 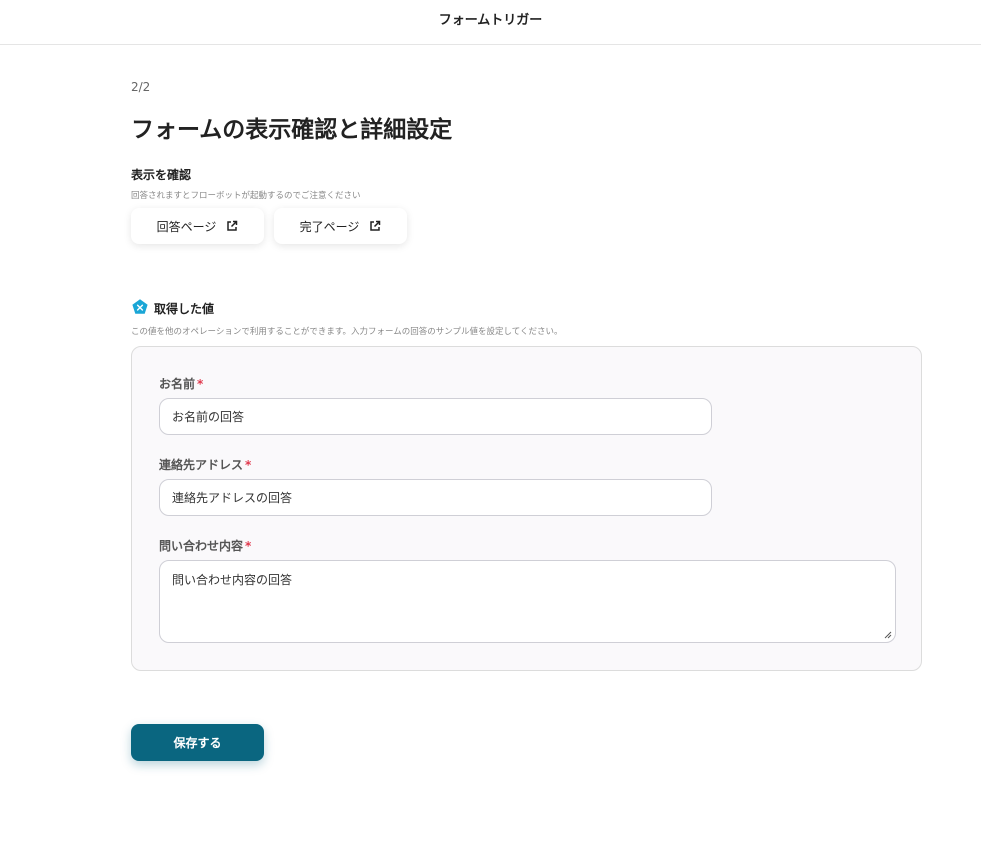 What do you see at coordinates (246, 196) in the screenshot?
I see `preview-section-note: 回答されますとフローボットが起動するのでご注意ください` at bounding box center [246, 196].